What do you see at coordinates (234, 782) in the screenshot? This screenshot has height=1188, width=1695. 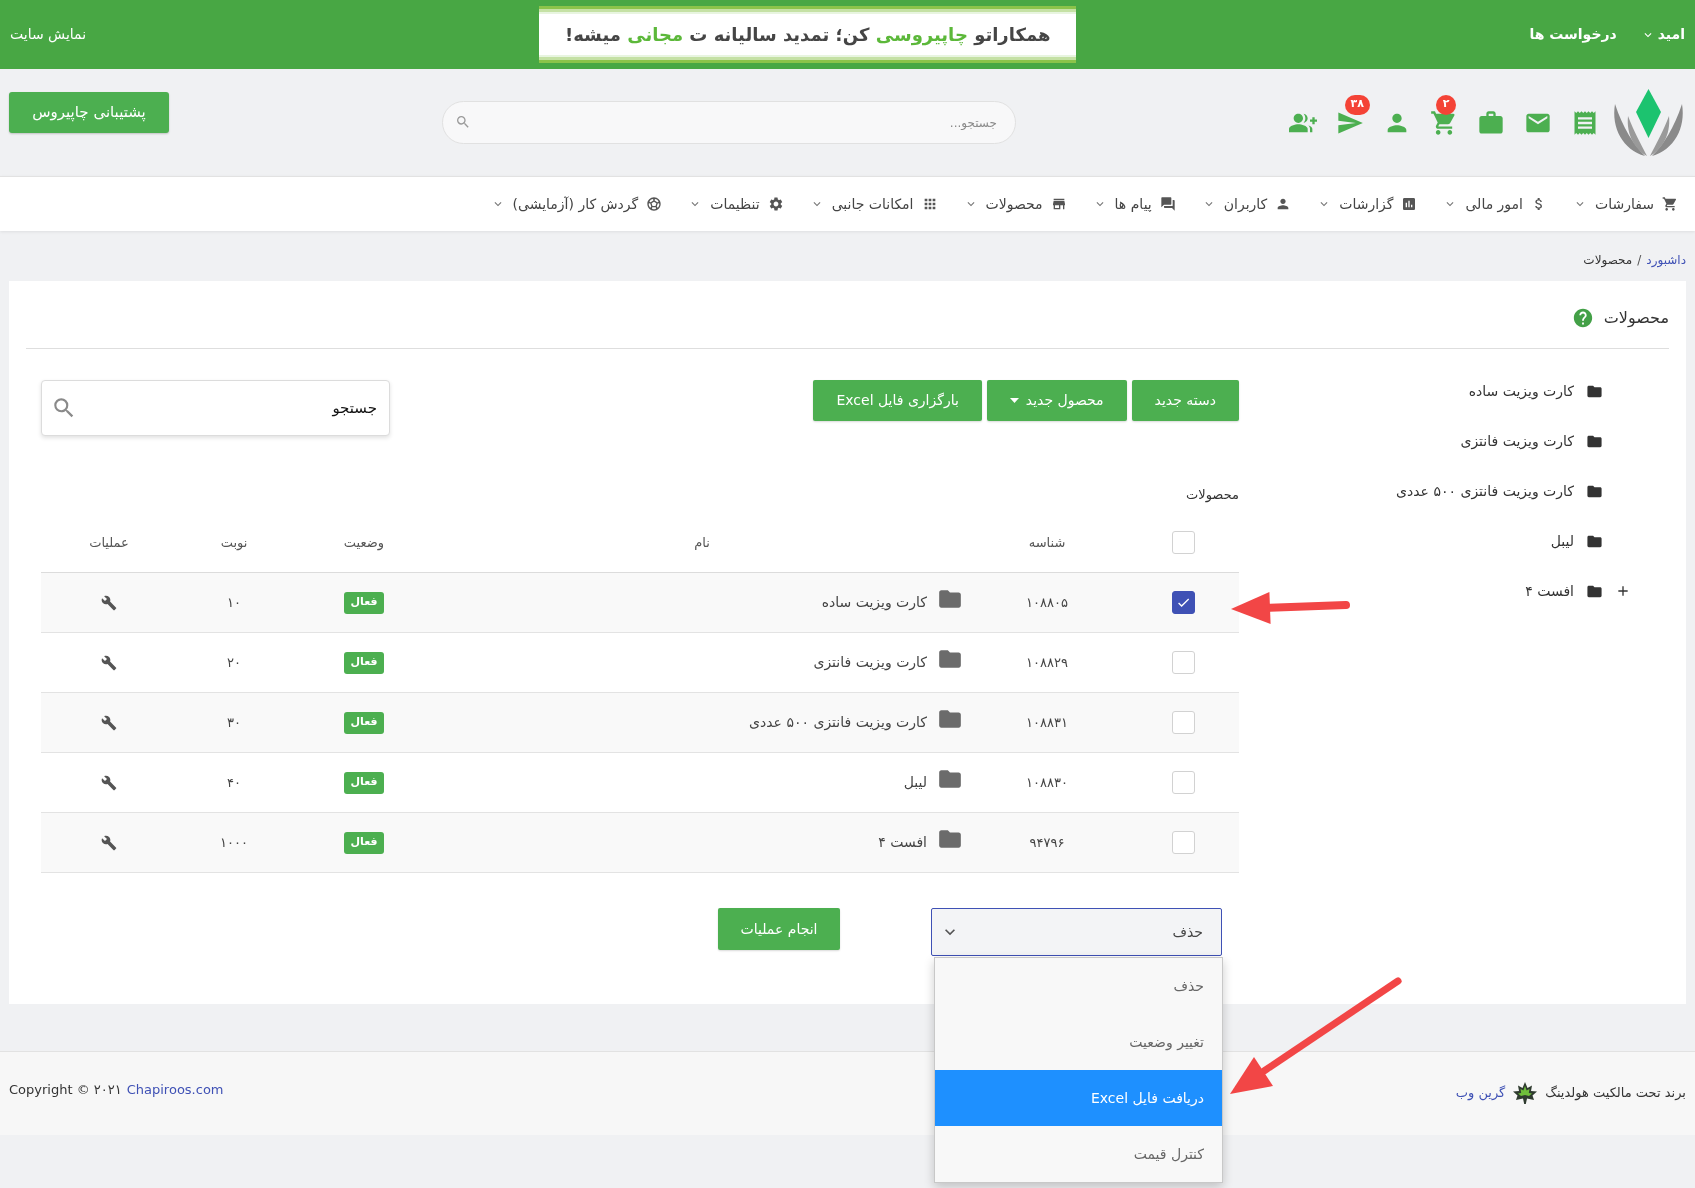 I see `table-cell-text: ۴۰` at bounding box center [234, 782].